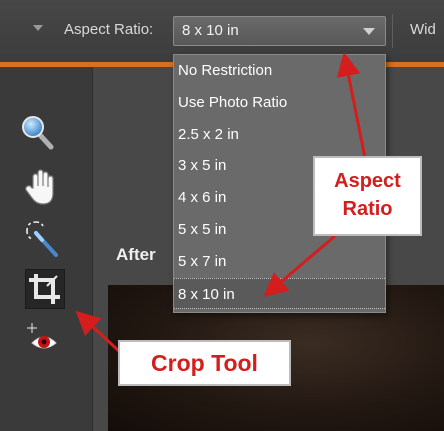 Image resolution: width=444 pixels, height=431 pixels. I want to click on crop-icon, so click(44, 289).